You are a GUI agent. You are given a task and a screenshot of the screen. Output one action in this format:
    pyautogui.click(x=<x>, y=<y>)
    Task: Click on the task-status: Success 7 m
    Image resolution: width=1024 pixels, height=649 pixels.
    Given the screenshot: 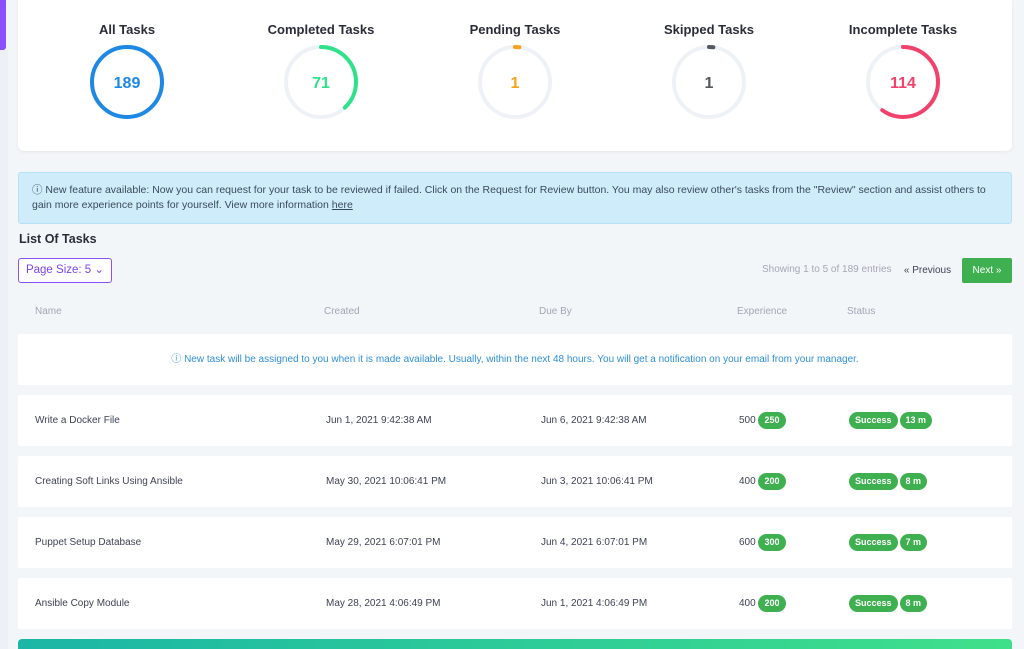 What is the action you would take?
    pyautogui.click(x=889, y=542)
    